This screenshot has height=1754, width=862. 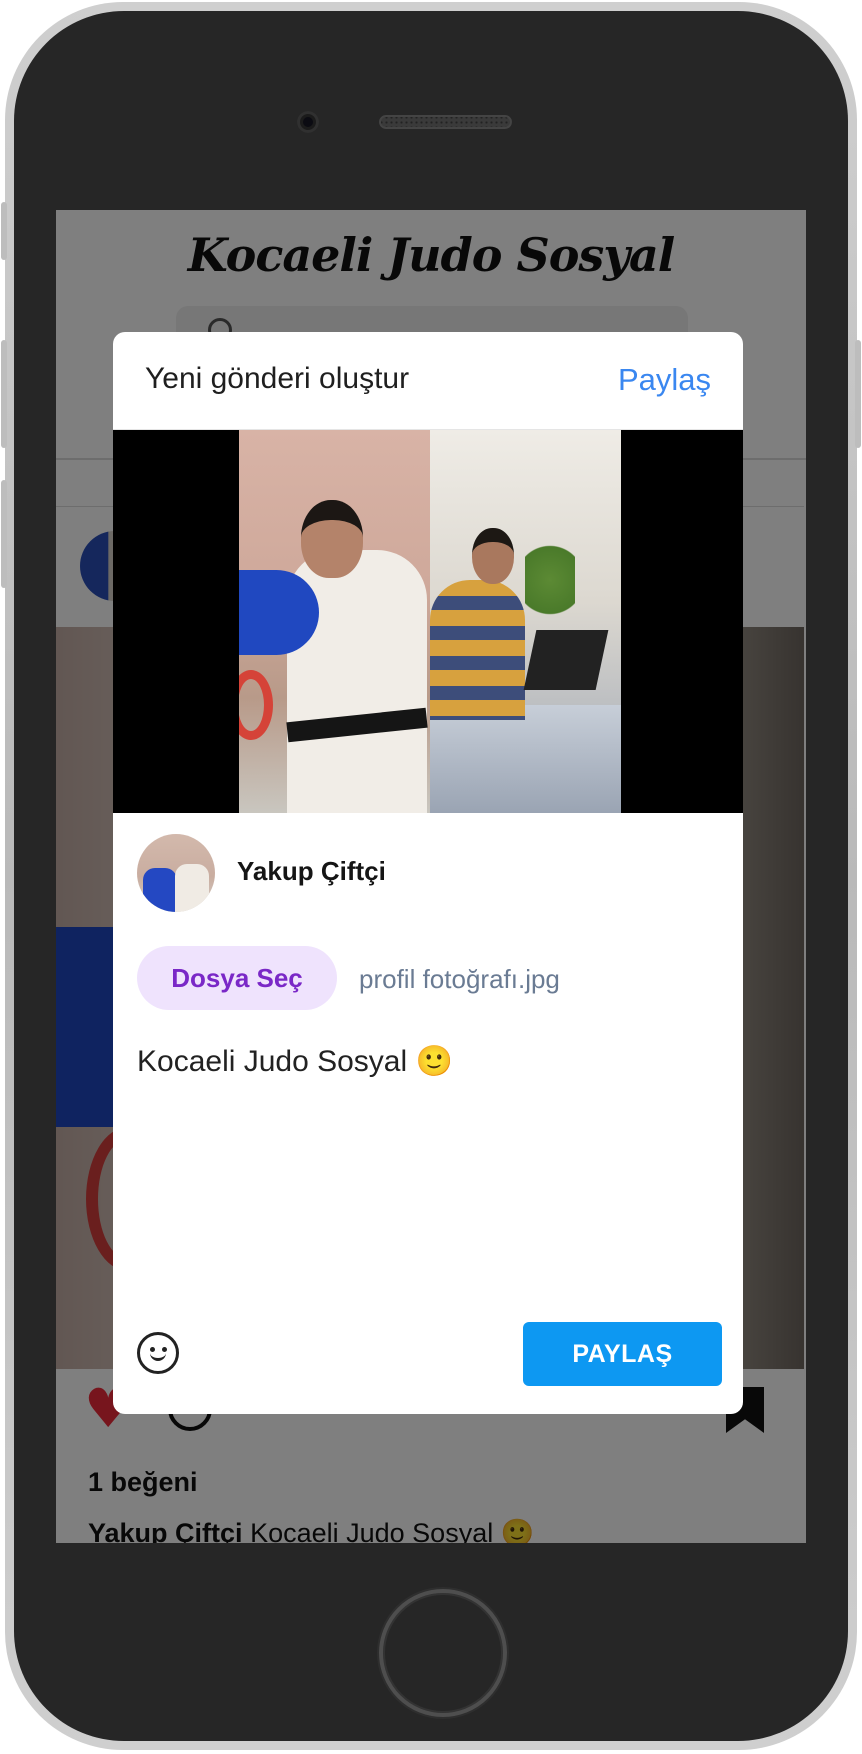 What do you see at coordinates (550, 580) in the screenshot?
I see `plant` at bounding box center [550, 580].